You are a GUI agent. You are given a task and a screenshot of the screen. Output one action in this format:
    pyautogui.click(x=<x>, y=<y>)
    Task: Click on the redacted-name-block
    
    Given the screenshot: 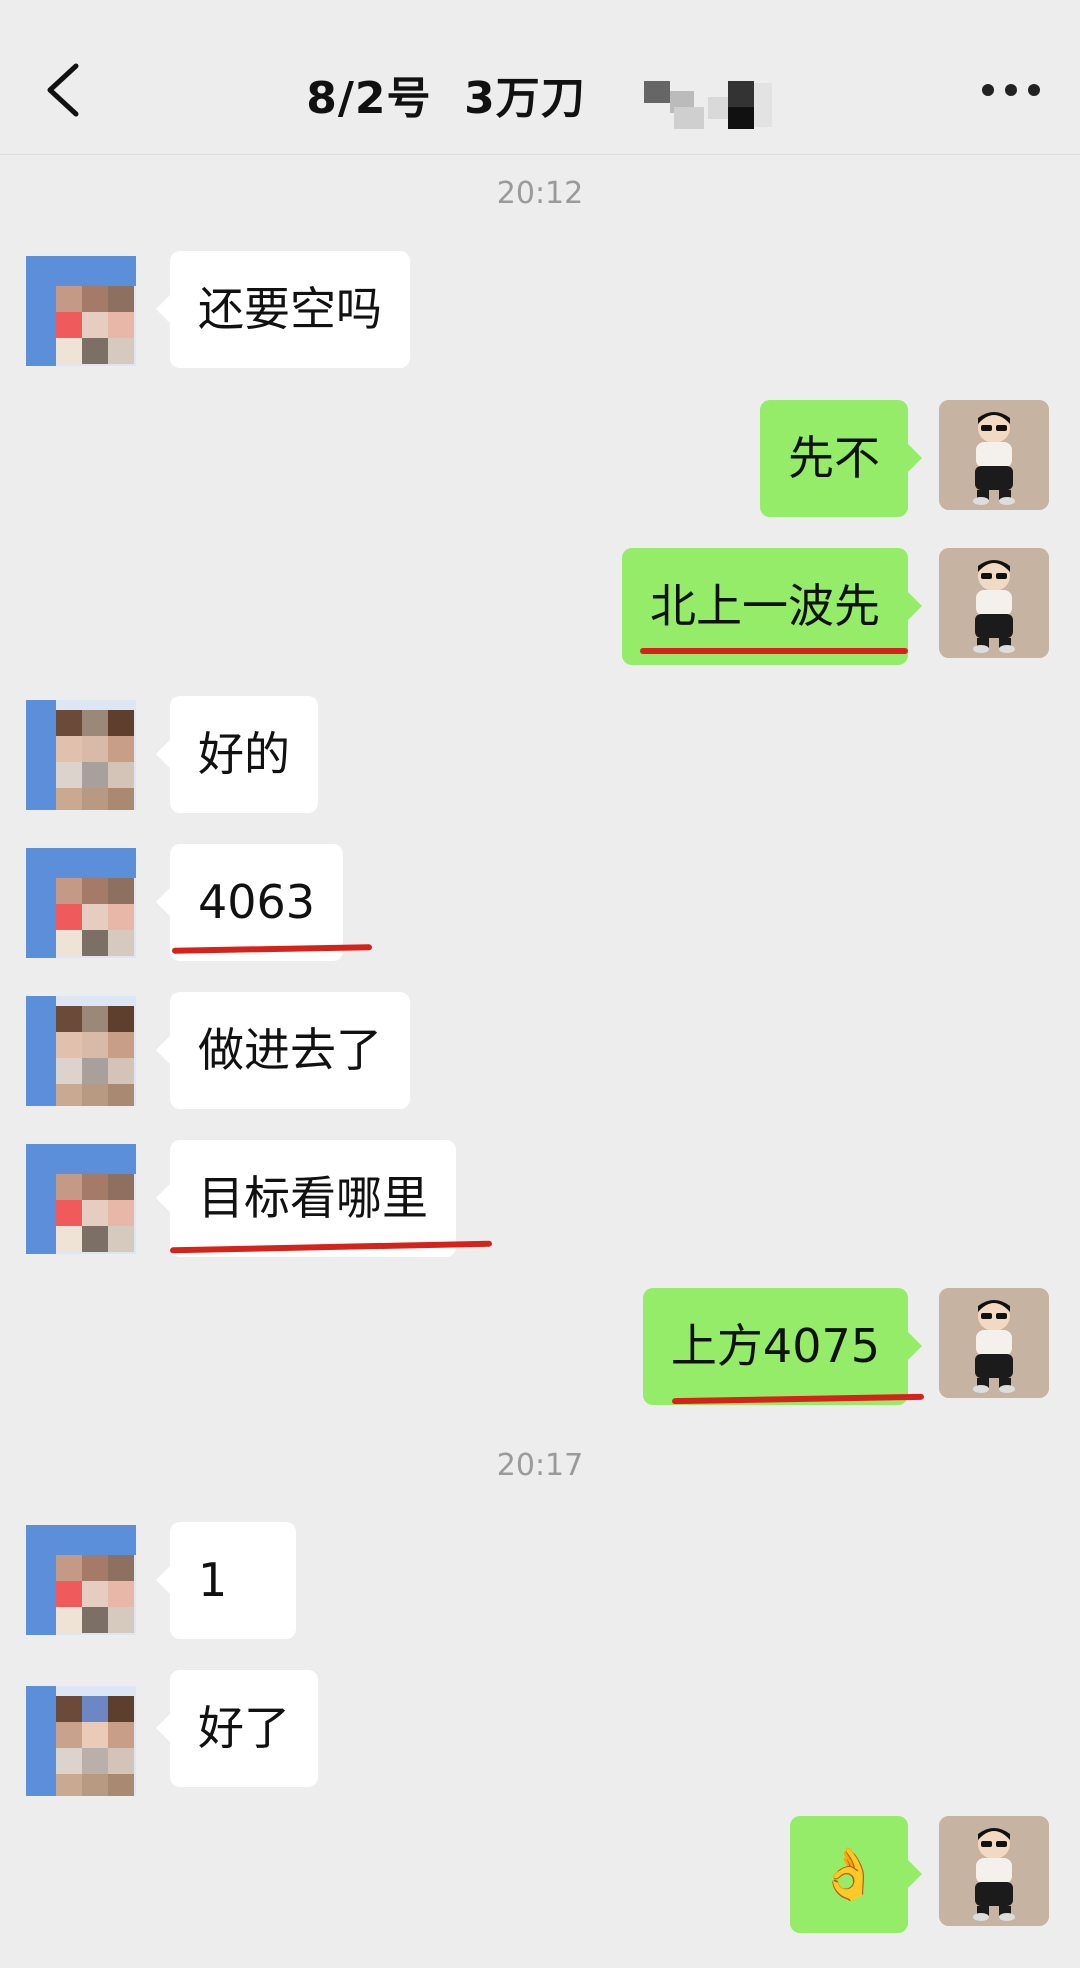 What is the action you would take?
    pyautogui.click(x=704, y=101)
    